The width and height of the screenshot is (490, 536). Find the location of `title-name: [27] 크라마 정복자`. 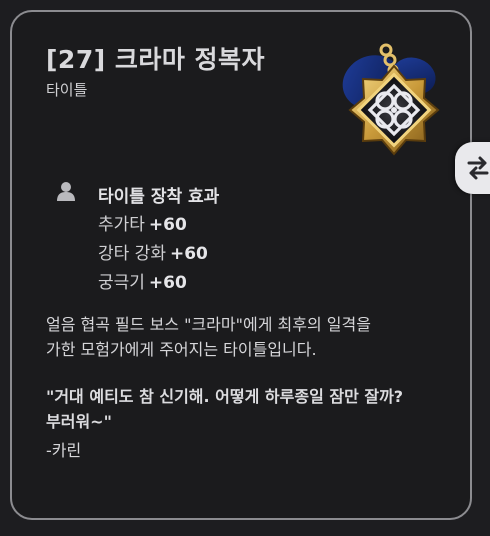

title-name: [27] 크라마 정복자 is located at coordinates (156, 59).